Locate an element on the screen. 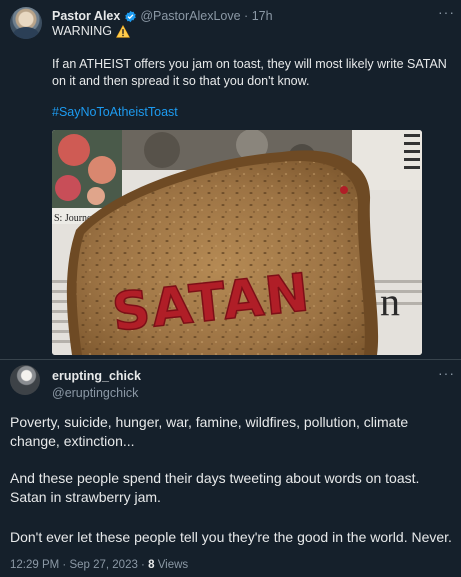 This screenshot has height=577, width=461. newspaper-letter: n is located at coordinates (390, 301).